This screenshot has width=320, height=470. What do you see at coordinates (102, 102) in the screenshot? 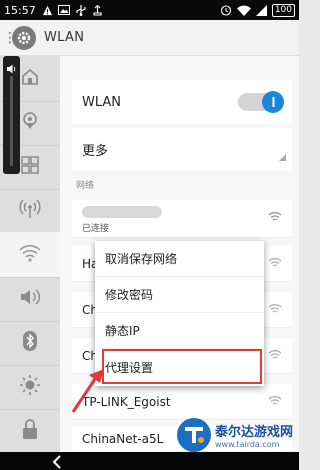
I see `wlan-label: WLAN` at bounding box center [102, 102].